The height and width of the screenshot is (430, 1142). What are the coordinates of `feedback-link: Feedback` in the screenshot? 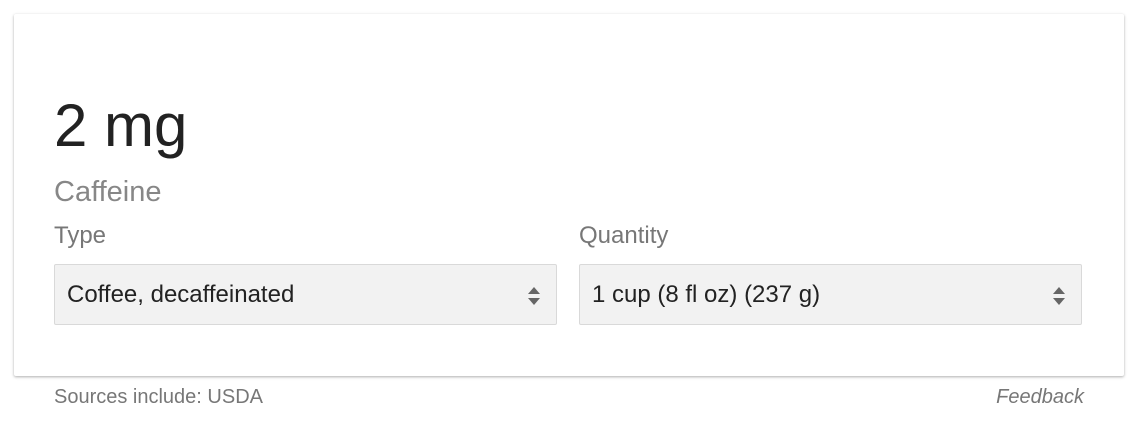 It's located at (1040, 397).